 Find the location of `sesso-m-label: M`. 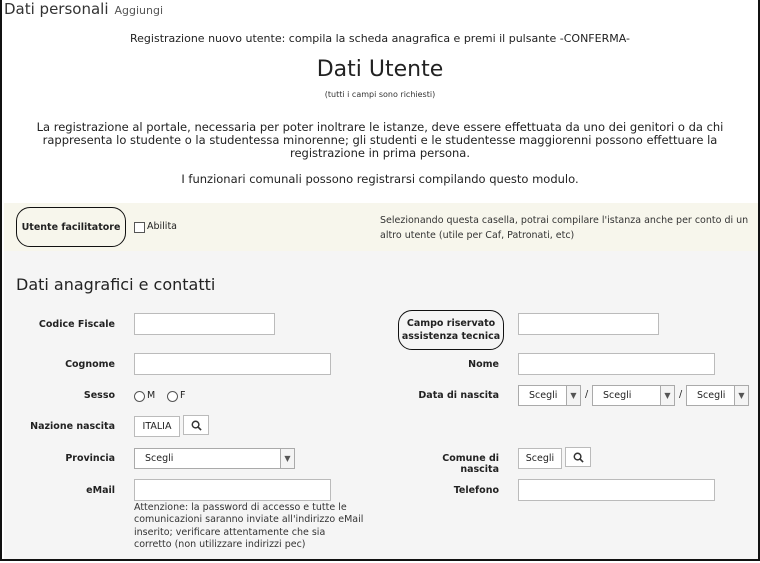

sesso-m-label: M is located at coordinates (151, 395).